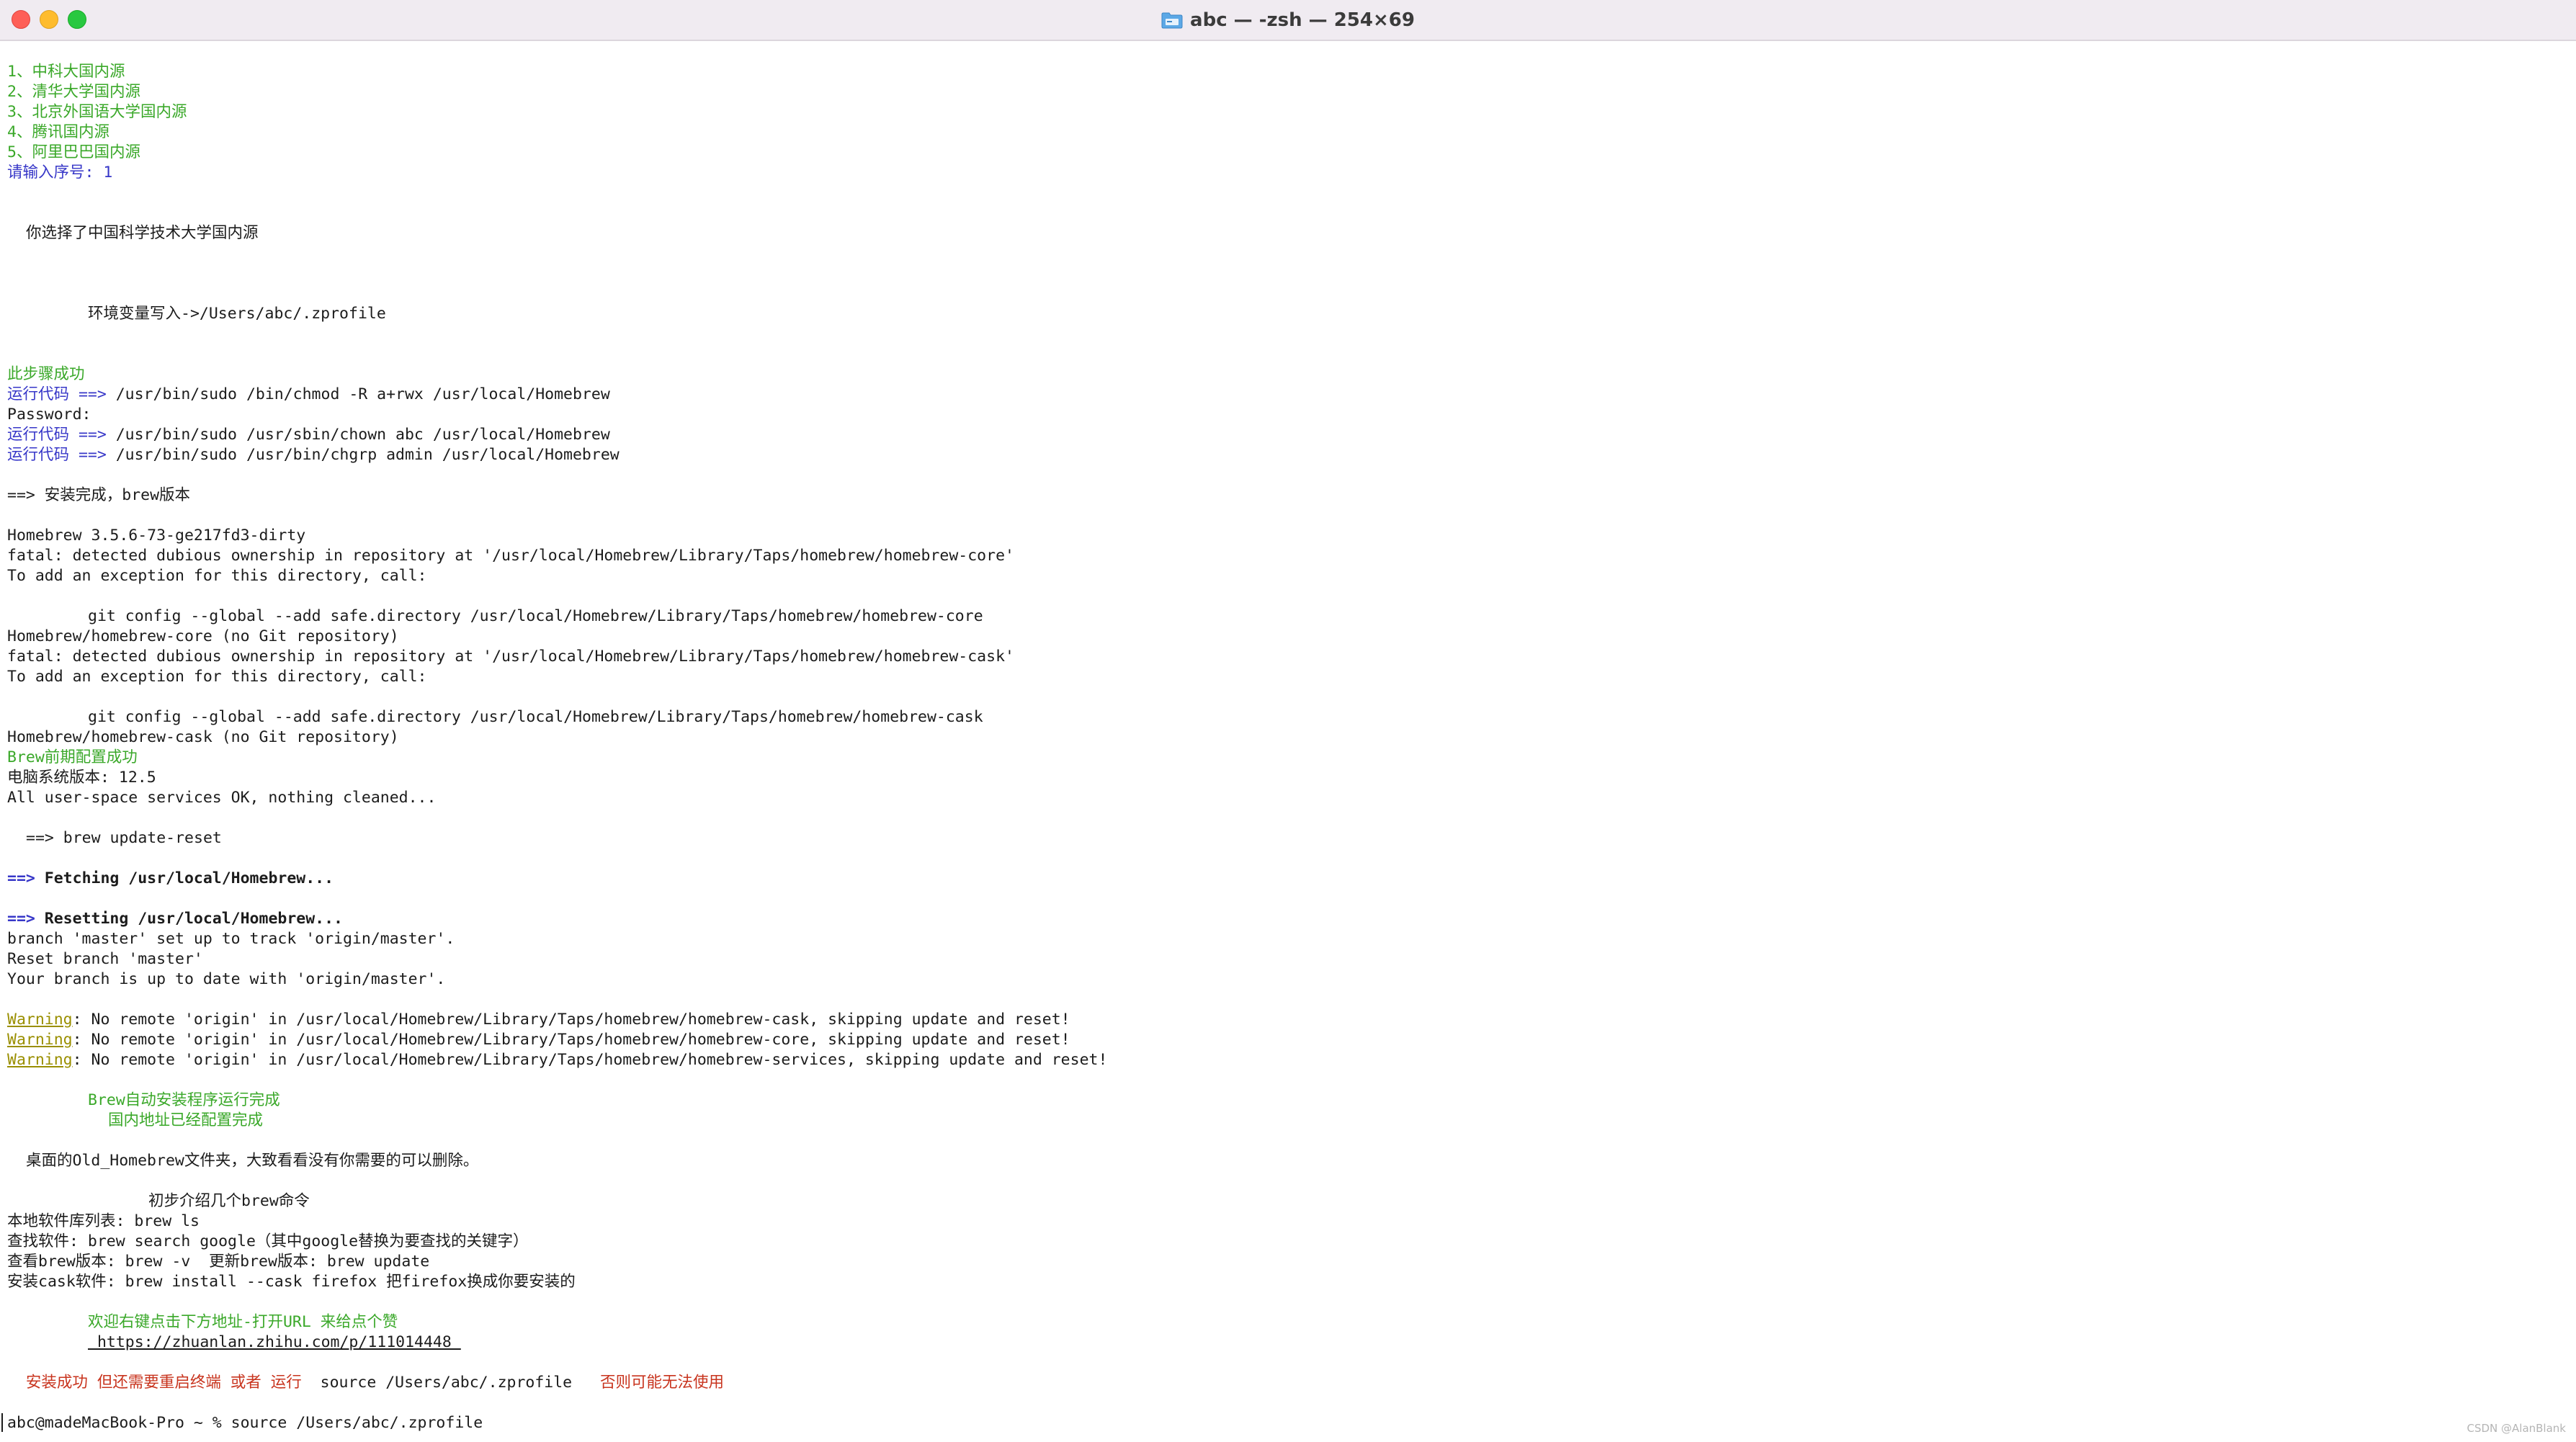 Image resolution: width=2576 pixels, height=1442 pixels. I want to click on update-reset: ==> brew update-reset, so click(124, 838).